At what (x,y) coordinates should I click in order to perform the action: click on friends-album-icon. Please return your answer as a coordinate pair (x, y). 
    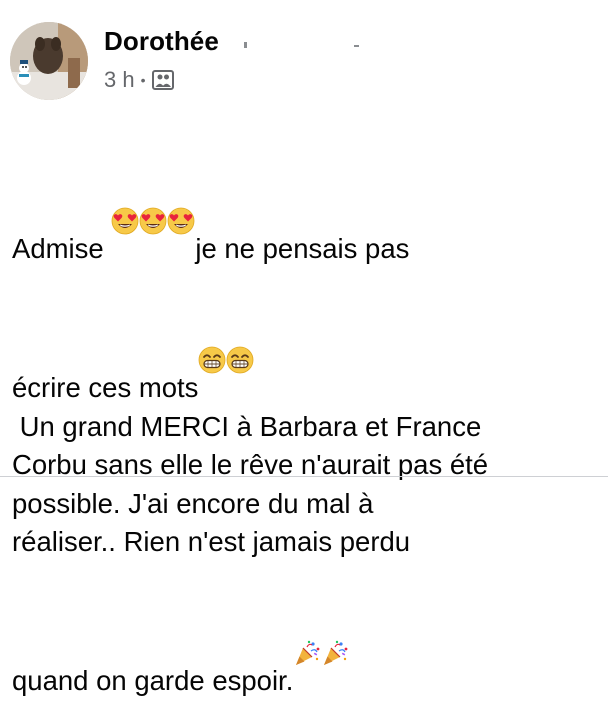
    Looking at the image, I should click on (162, 80).